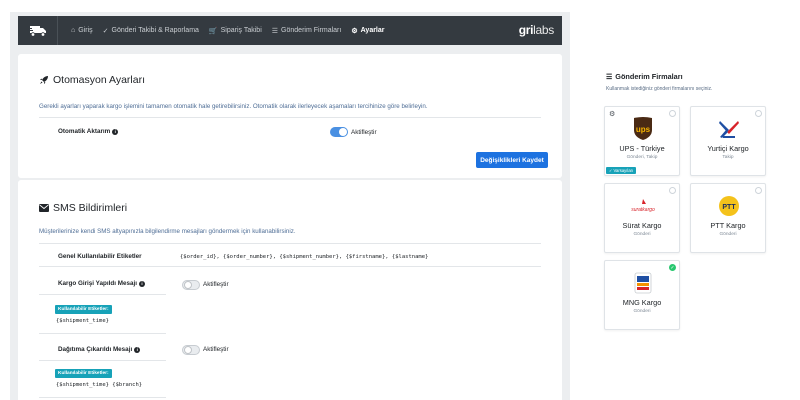  What do you see at coordinates (99, 80) in the screenshot?
I see `automation-title-text: Otomasyon Ayarları` at bounding box center [99, 80].